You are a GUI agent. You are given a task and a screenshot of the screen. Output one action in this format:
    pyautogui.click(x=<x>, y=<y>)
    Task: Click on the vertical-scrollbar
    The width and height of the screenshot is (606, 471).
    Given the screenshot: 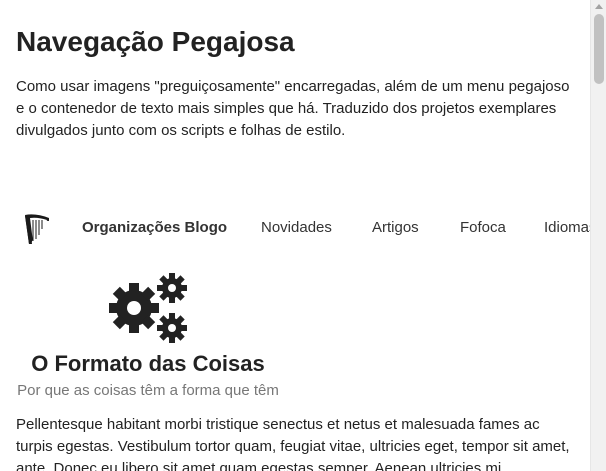 What is the action you would take?
    pyautogui.click(x=598, y=235)
    